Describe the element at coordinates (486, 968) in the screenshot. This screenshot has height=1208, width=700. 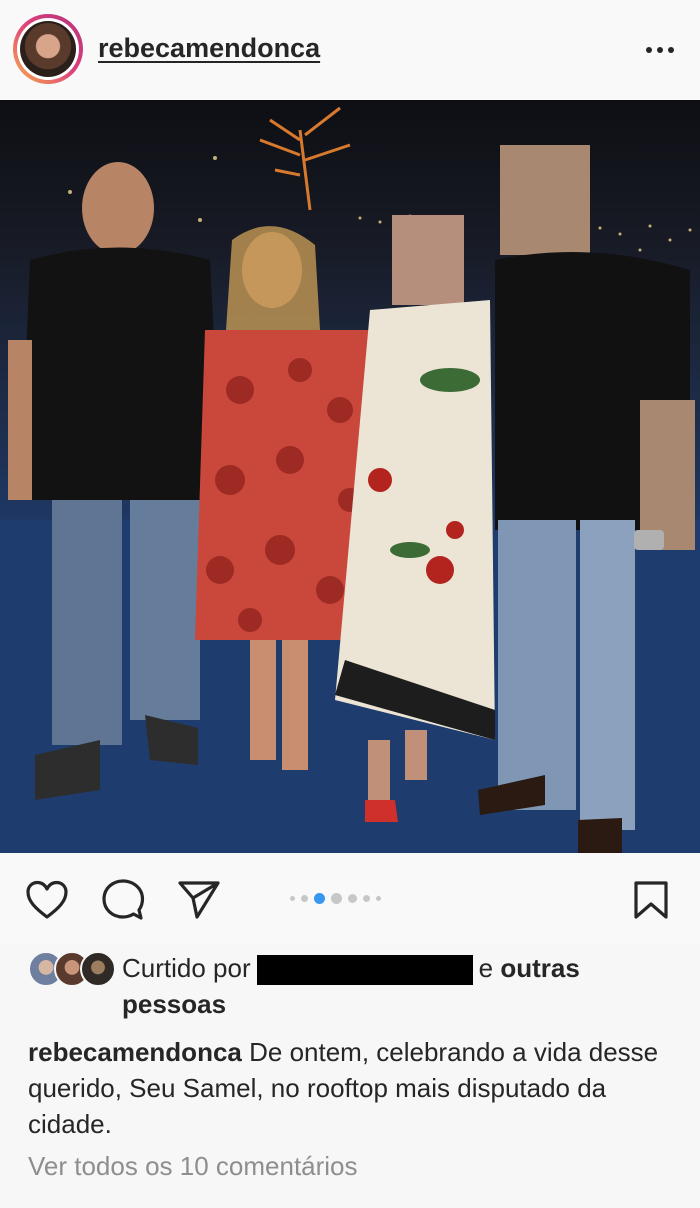
I see `likes-suffix: e` at that location.